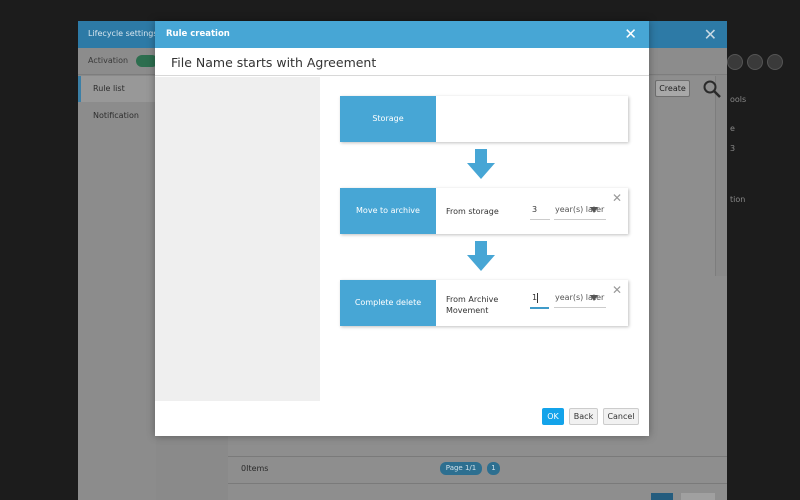 The height and width of the screenshot is (500, 800). I want to click on background-window-title: Lifecycle settings, so click(123, 33).